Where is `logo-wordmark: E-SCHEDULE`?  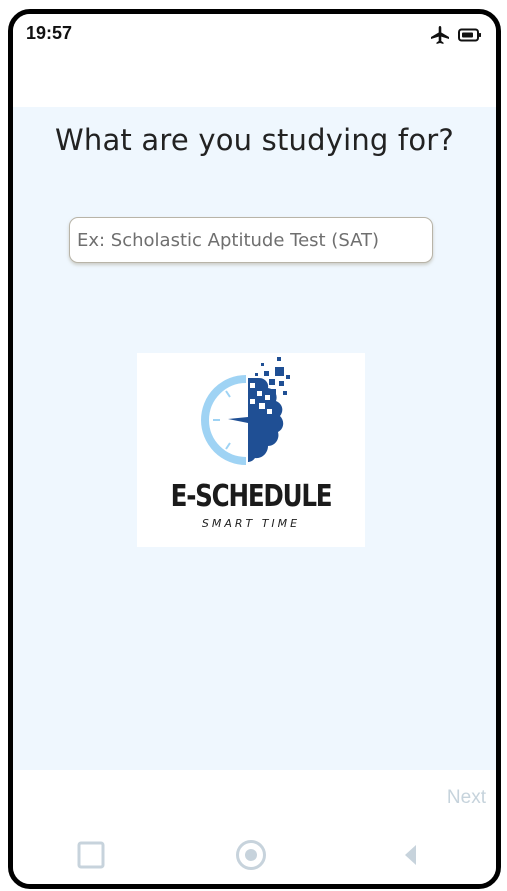 logo-wordmark: E-SCHEDULE is located at coordinates (251, 496).